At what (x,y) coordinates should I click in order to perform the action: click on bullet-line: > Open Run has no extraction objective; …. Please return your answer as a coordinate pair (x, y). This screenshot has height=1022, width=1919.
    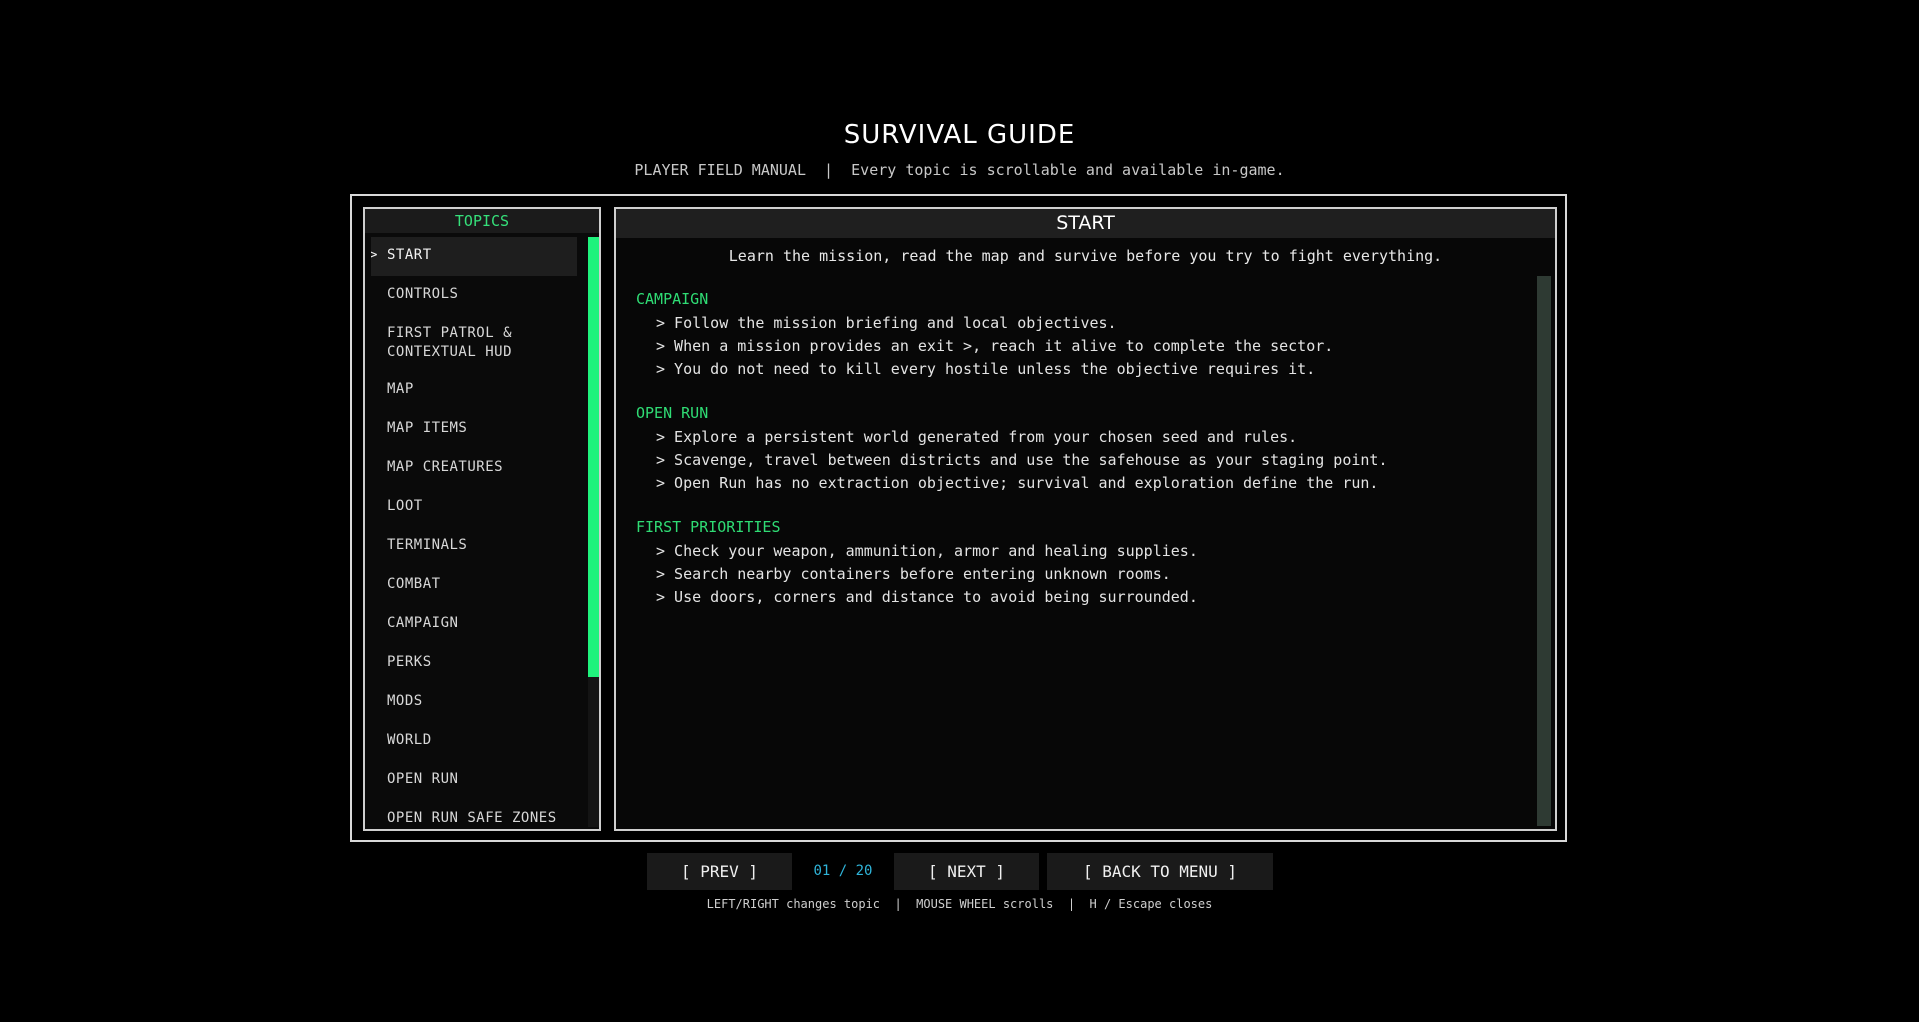
    Looking at the image, I should click on (1017, 483).